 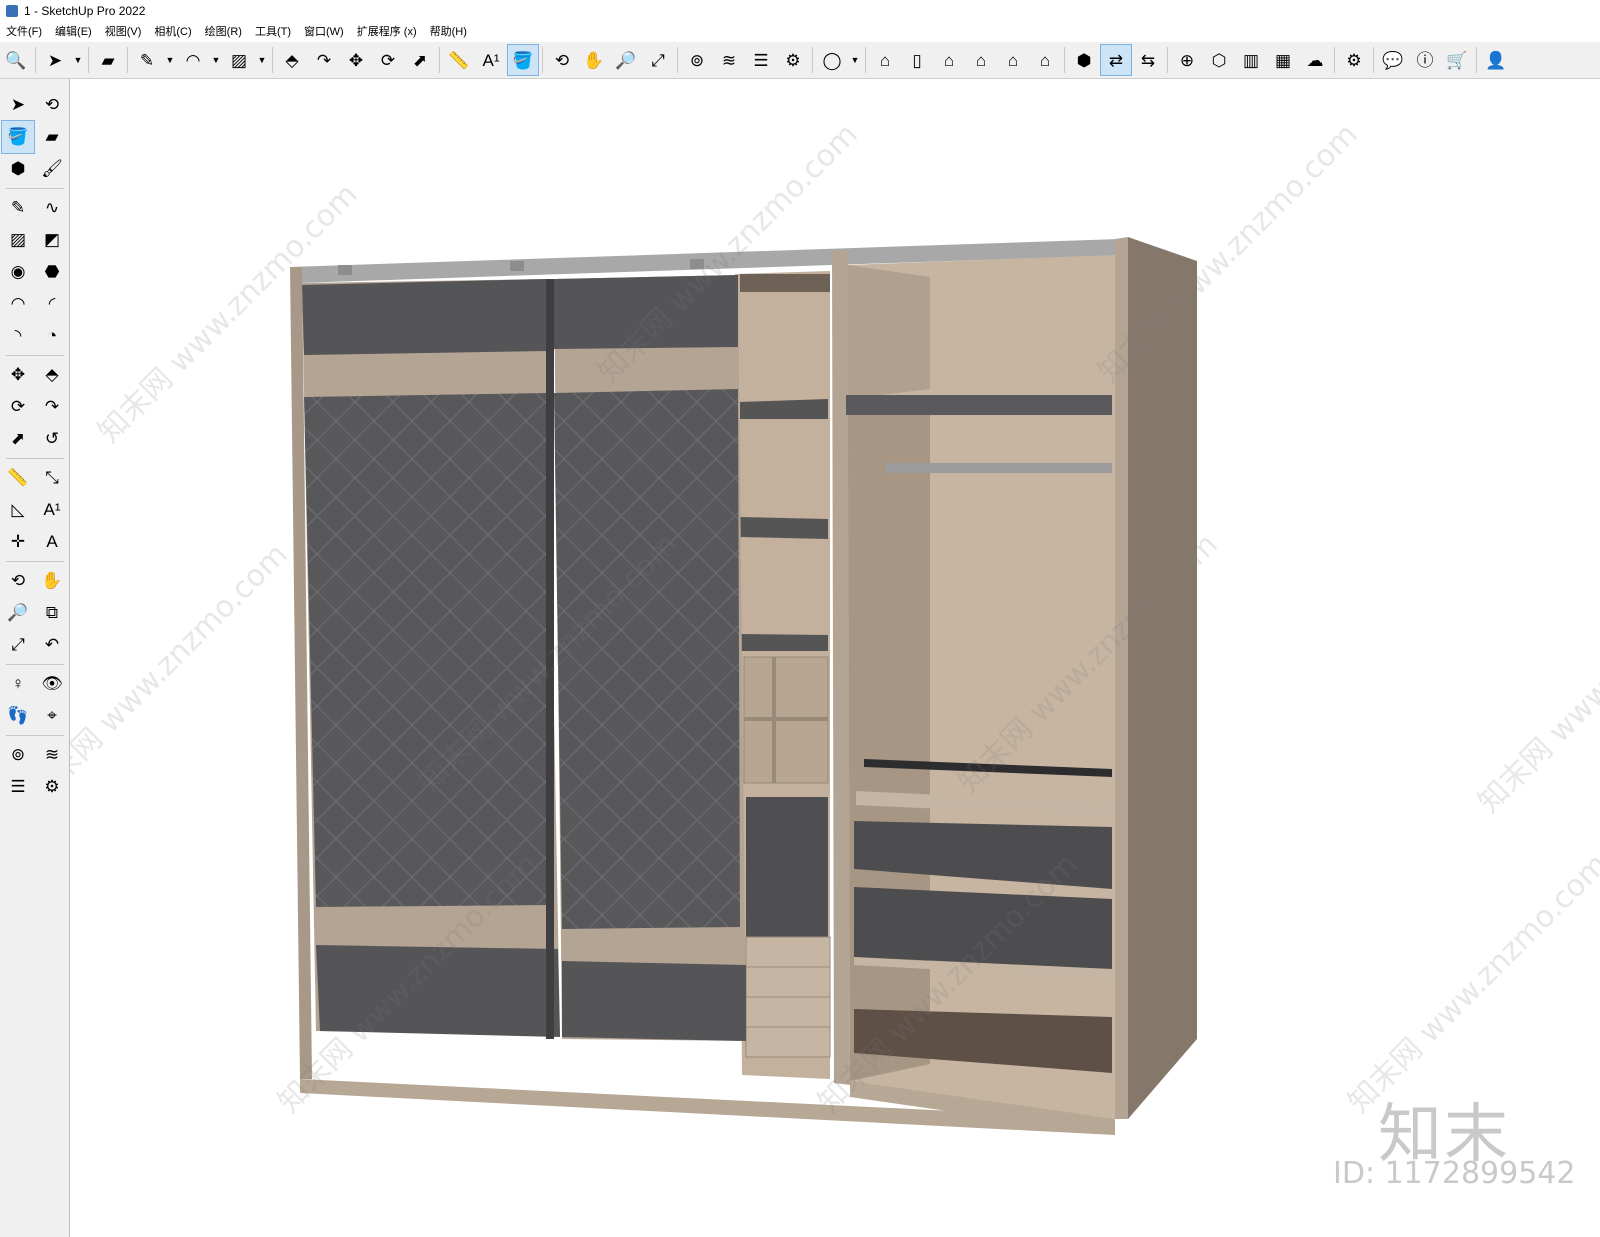 What do you see at coordinates (949, 60) in the screenshot?
I see `front-view-icon: ⌂` at bounding box center [949, 60].